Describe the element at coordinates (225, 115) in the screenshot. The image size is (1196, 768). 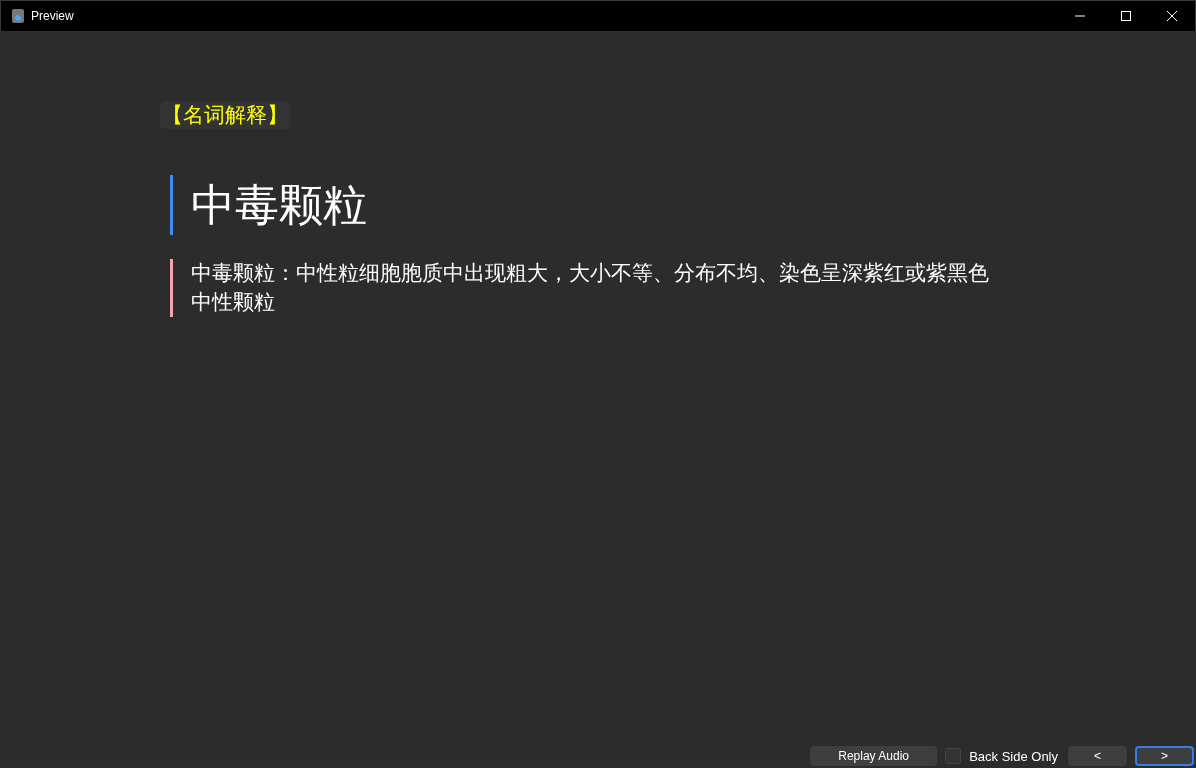
I see `category-tag: 【名词解释】` at that location.